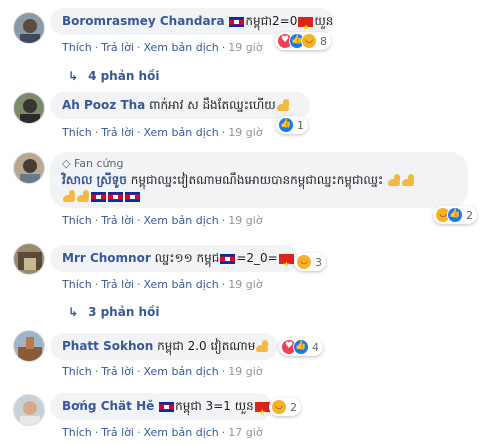  I want to click on comment-bubble: Mrr Chomnor ឈ្នះ១១ កម្ពុជ =2_0=, so click(174, 261).